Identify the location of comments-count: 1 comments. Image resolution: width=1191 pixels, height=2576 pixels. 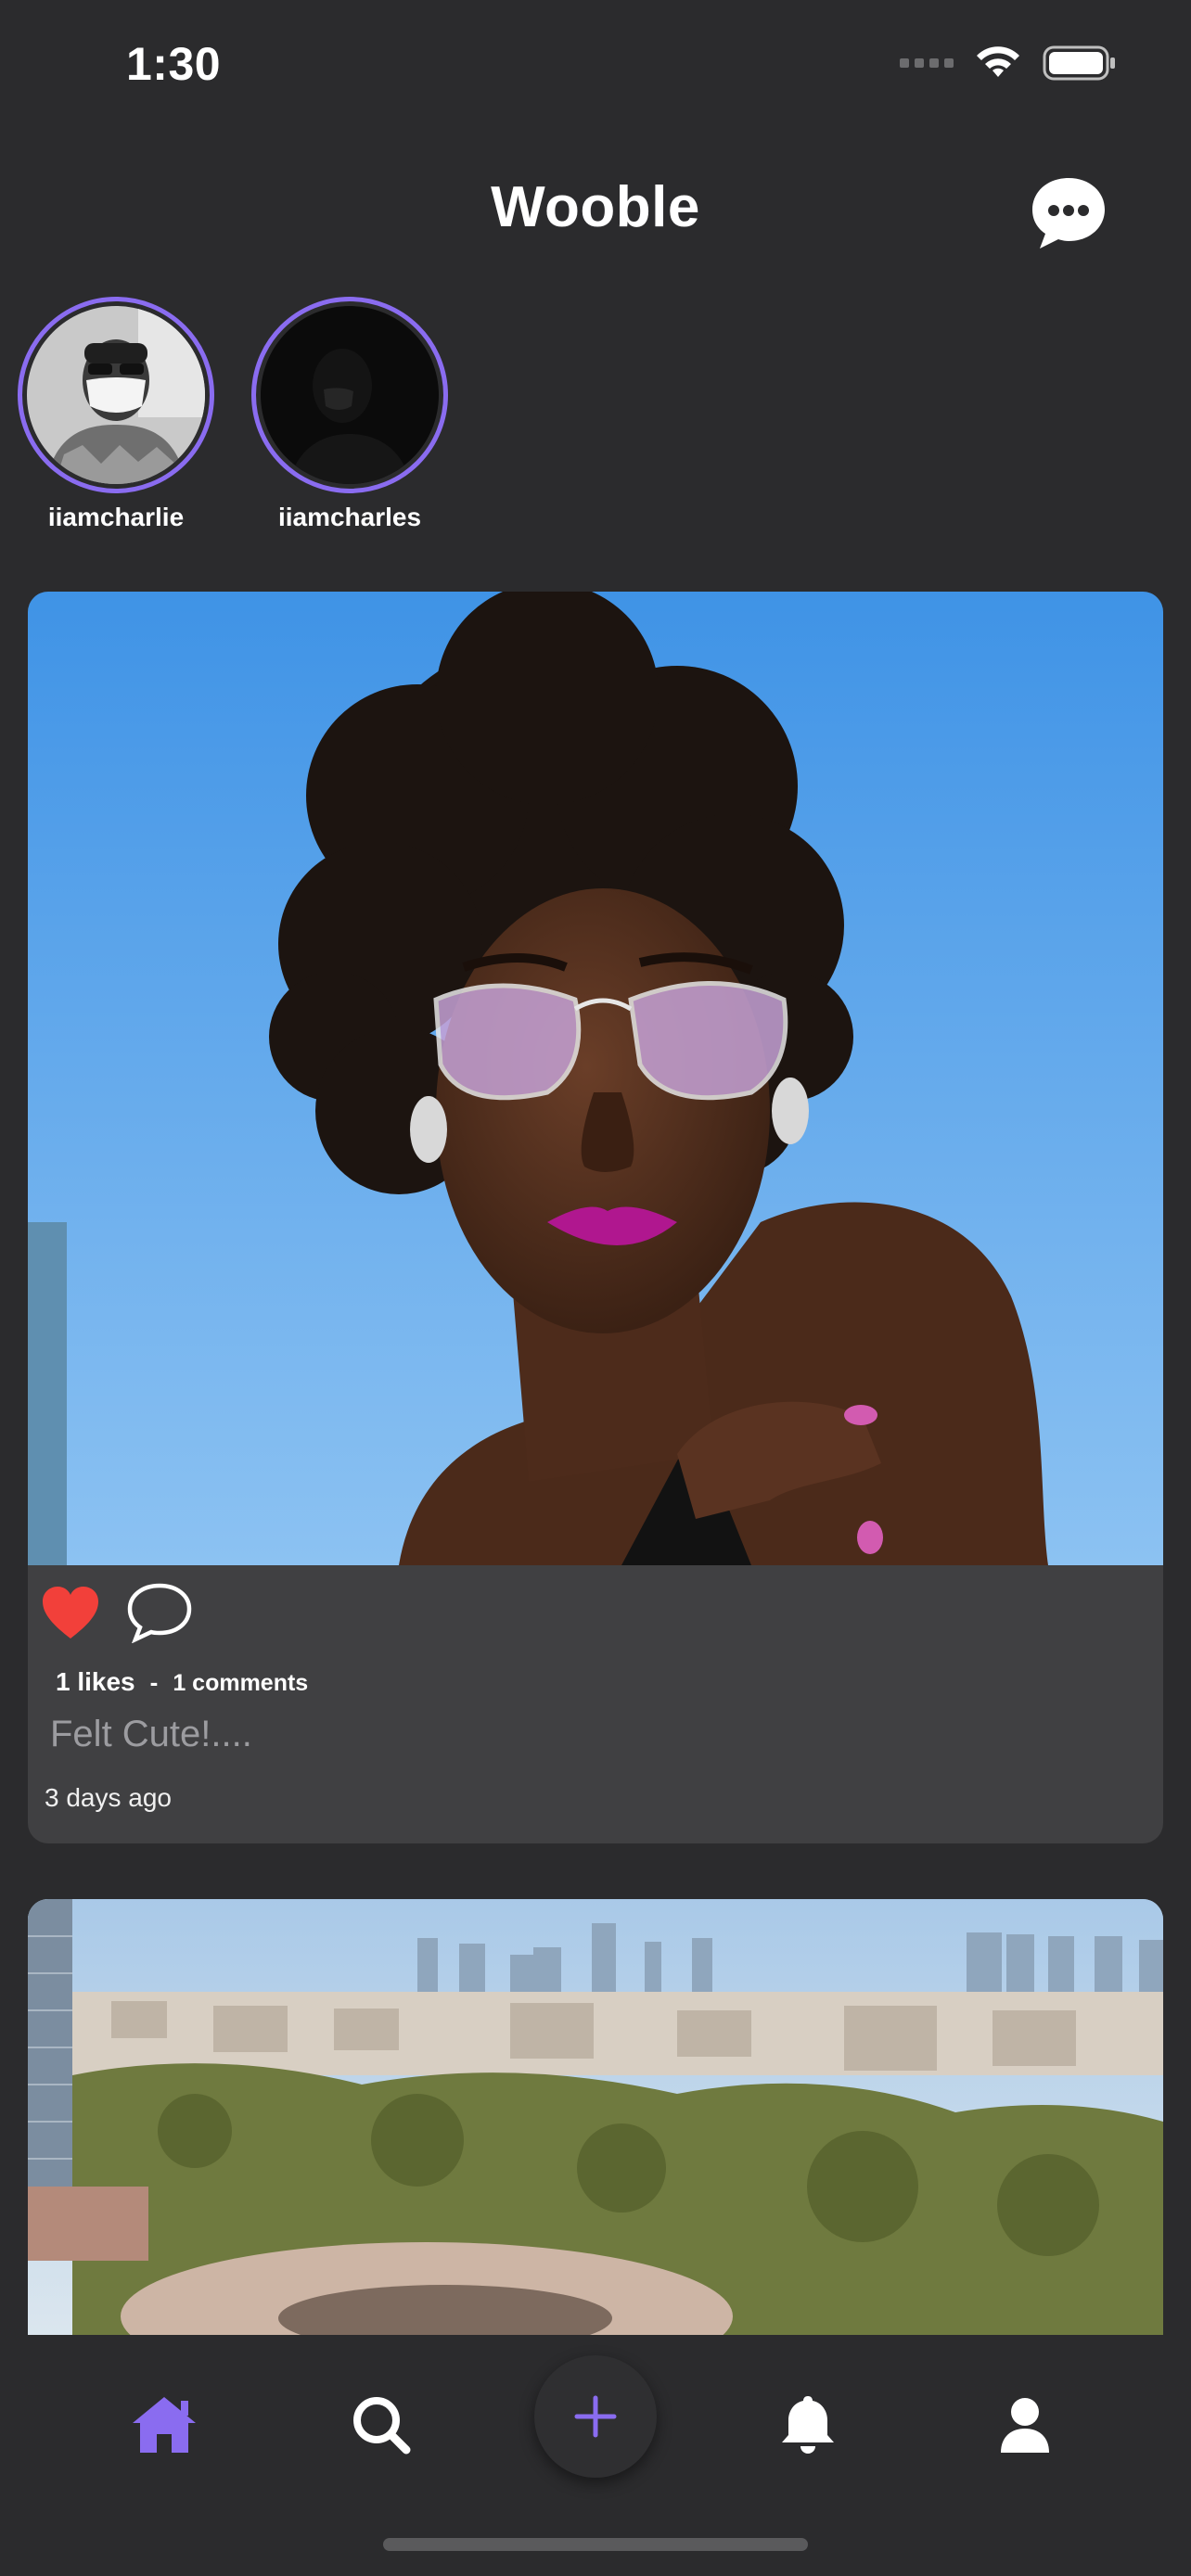
(240, 1684).